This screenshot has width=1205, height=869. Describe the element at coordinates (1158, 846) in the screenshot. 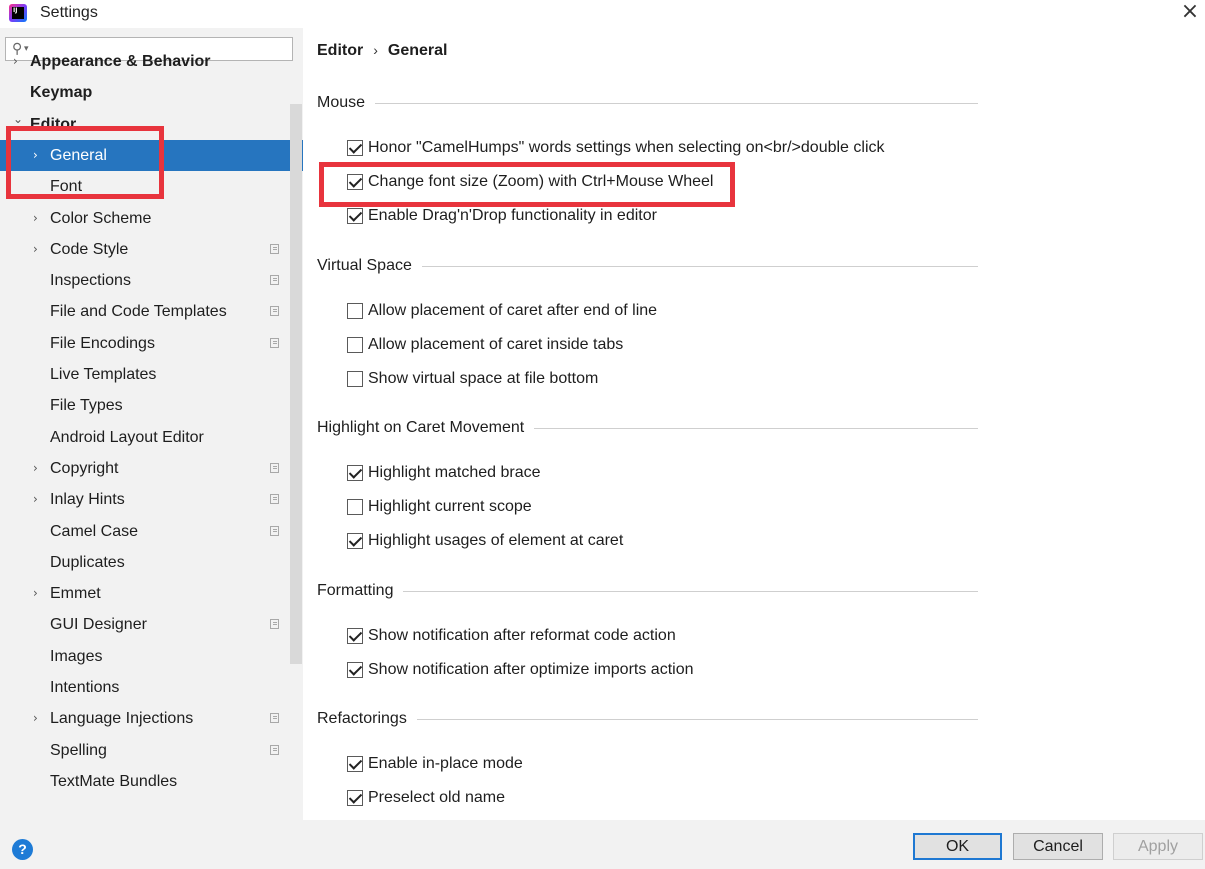

I see `apply-button: Apply` at that location.